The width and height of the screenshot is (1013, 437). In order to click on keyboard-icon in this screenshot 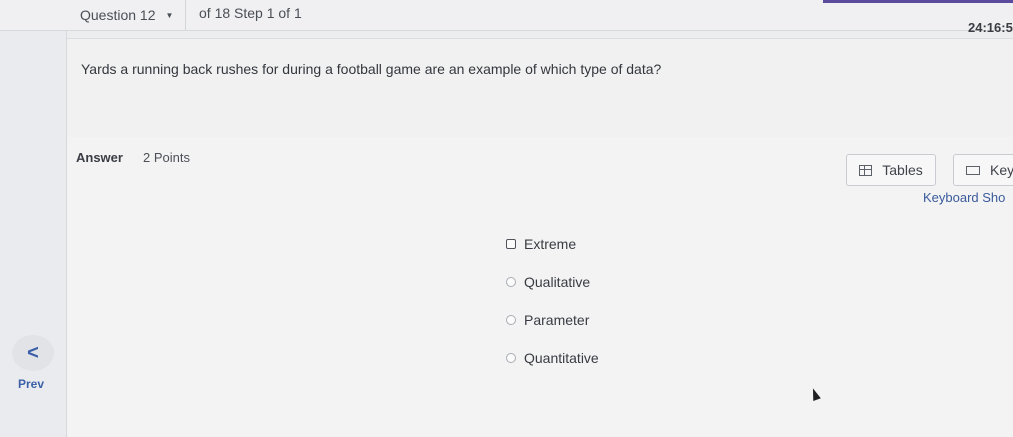, I will do `click(973, 170)`.